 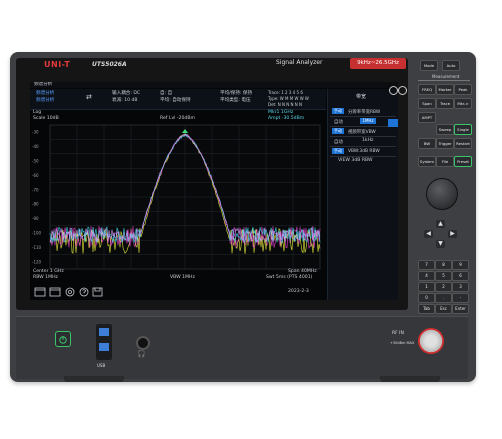 What do you see at coordinates (393, 90) in the screenshot?
I see `power-status-icon` at bounding box center [393, 90].